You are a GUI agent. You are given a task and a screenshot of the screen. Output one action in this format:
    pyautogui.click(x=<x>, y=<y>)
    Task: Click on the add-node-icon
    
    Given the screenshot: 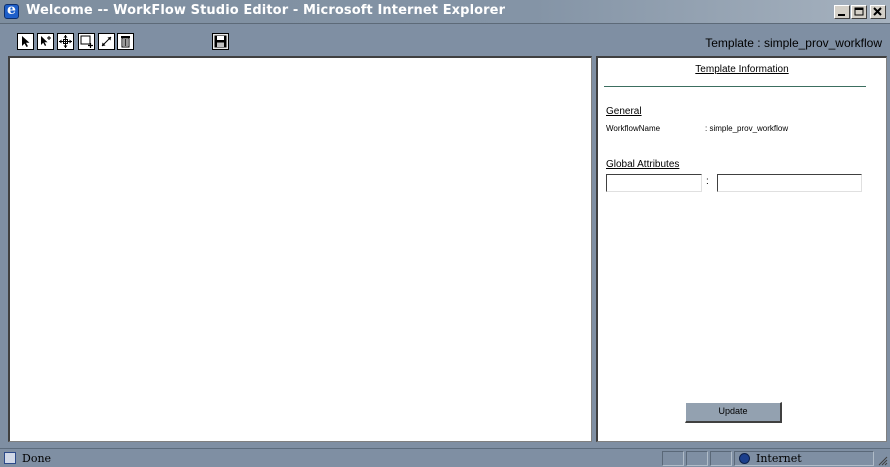 What is the action you would take?
    pyautogui.click(x=86, y=41)
    